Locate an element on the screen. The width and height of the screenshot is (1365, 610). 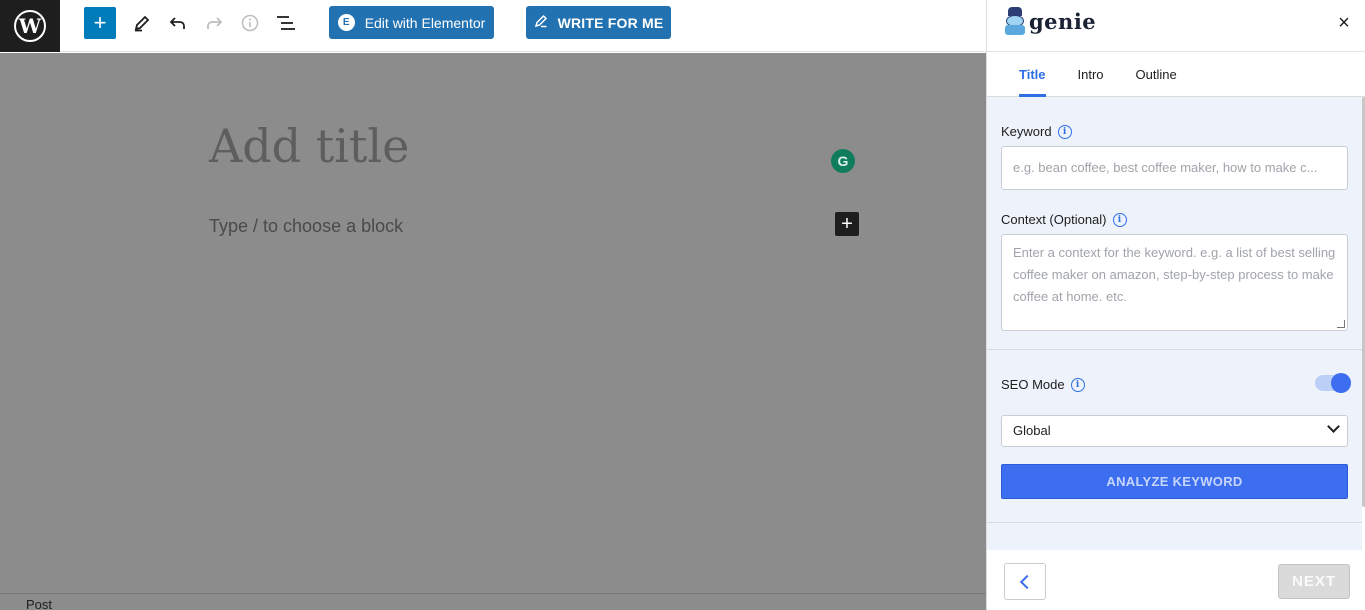
edit-with-elementor-button: E Edit with Elementor is located at coordinates (411, 22).